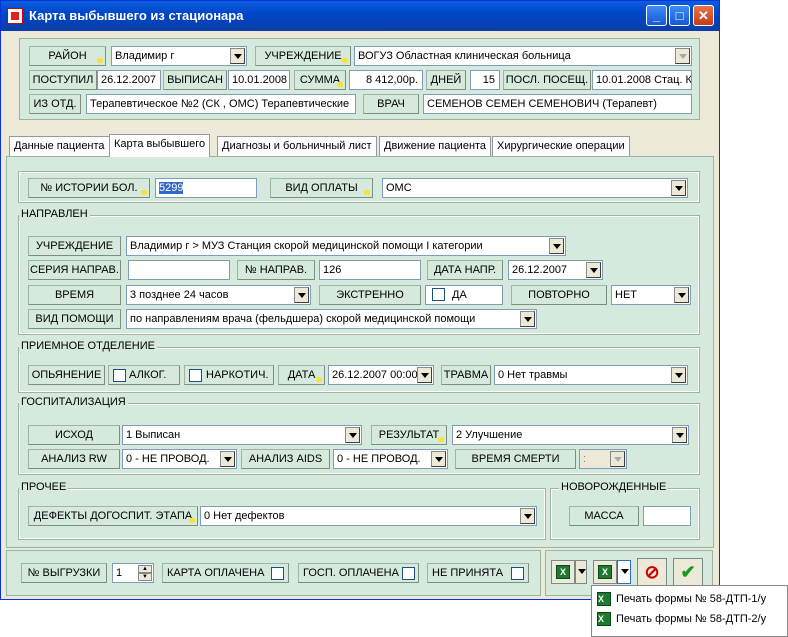 The height and width of the screenshot is (637, 788). Describe the element at coordinates (370, 270) in the screenshot. I see `nom-napr-field: 126` at that location.